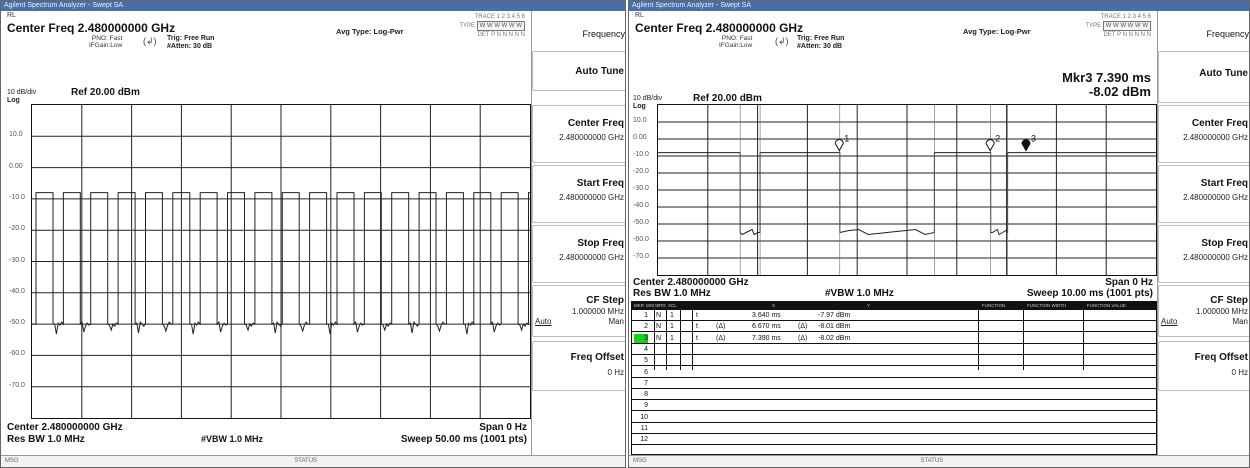 This screenshot has height=468, width=1250. Describe the element at coordinates (463, 439) in the screenshot. I see `footer-sweep: Sweep 50.00 ms (1001 pts)` at that location.